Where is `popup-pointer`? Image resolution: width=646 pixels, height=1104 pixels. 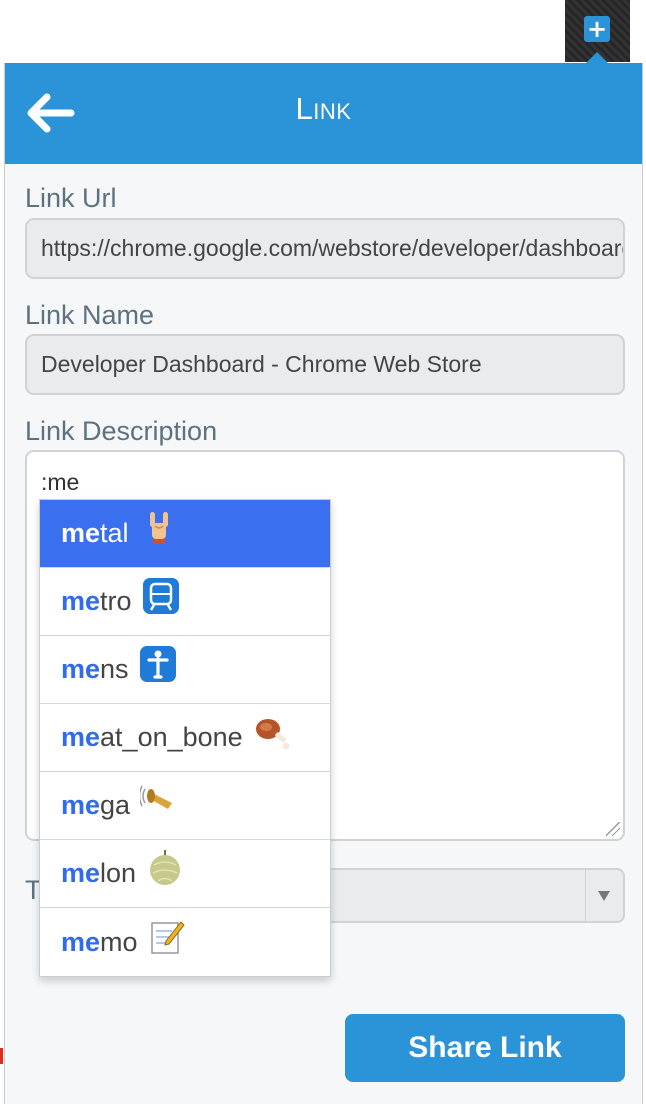 popup-pointer is located at coordinates (597, 58).